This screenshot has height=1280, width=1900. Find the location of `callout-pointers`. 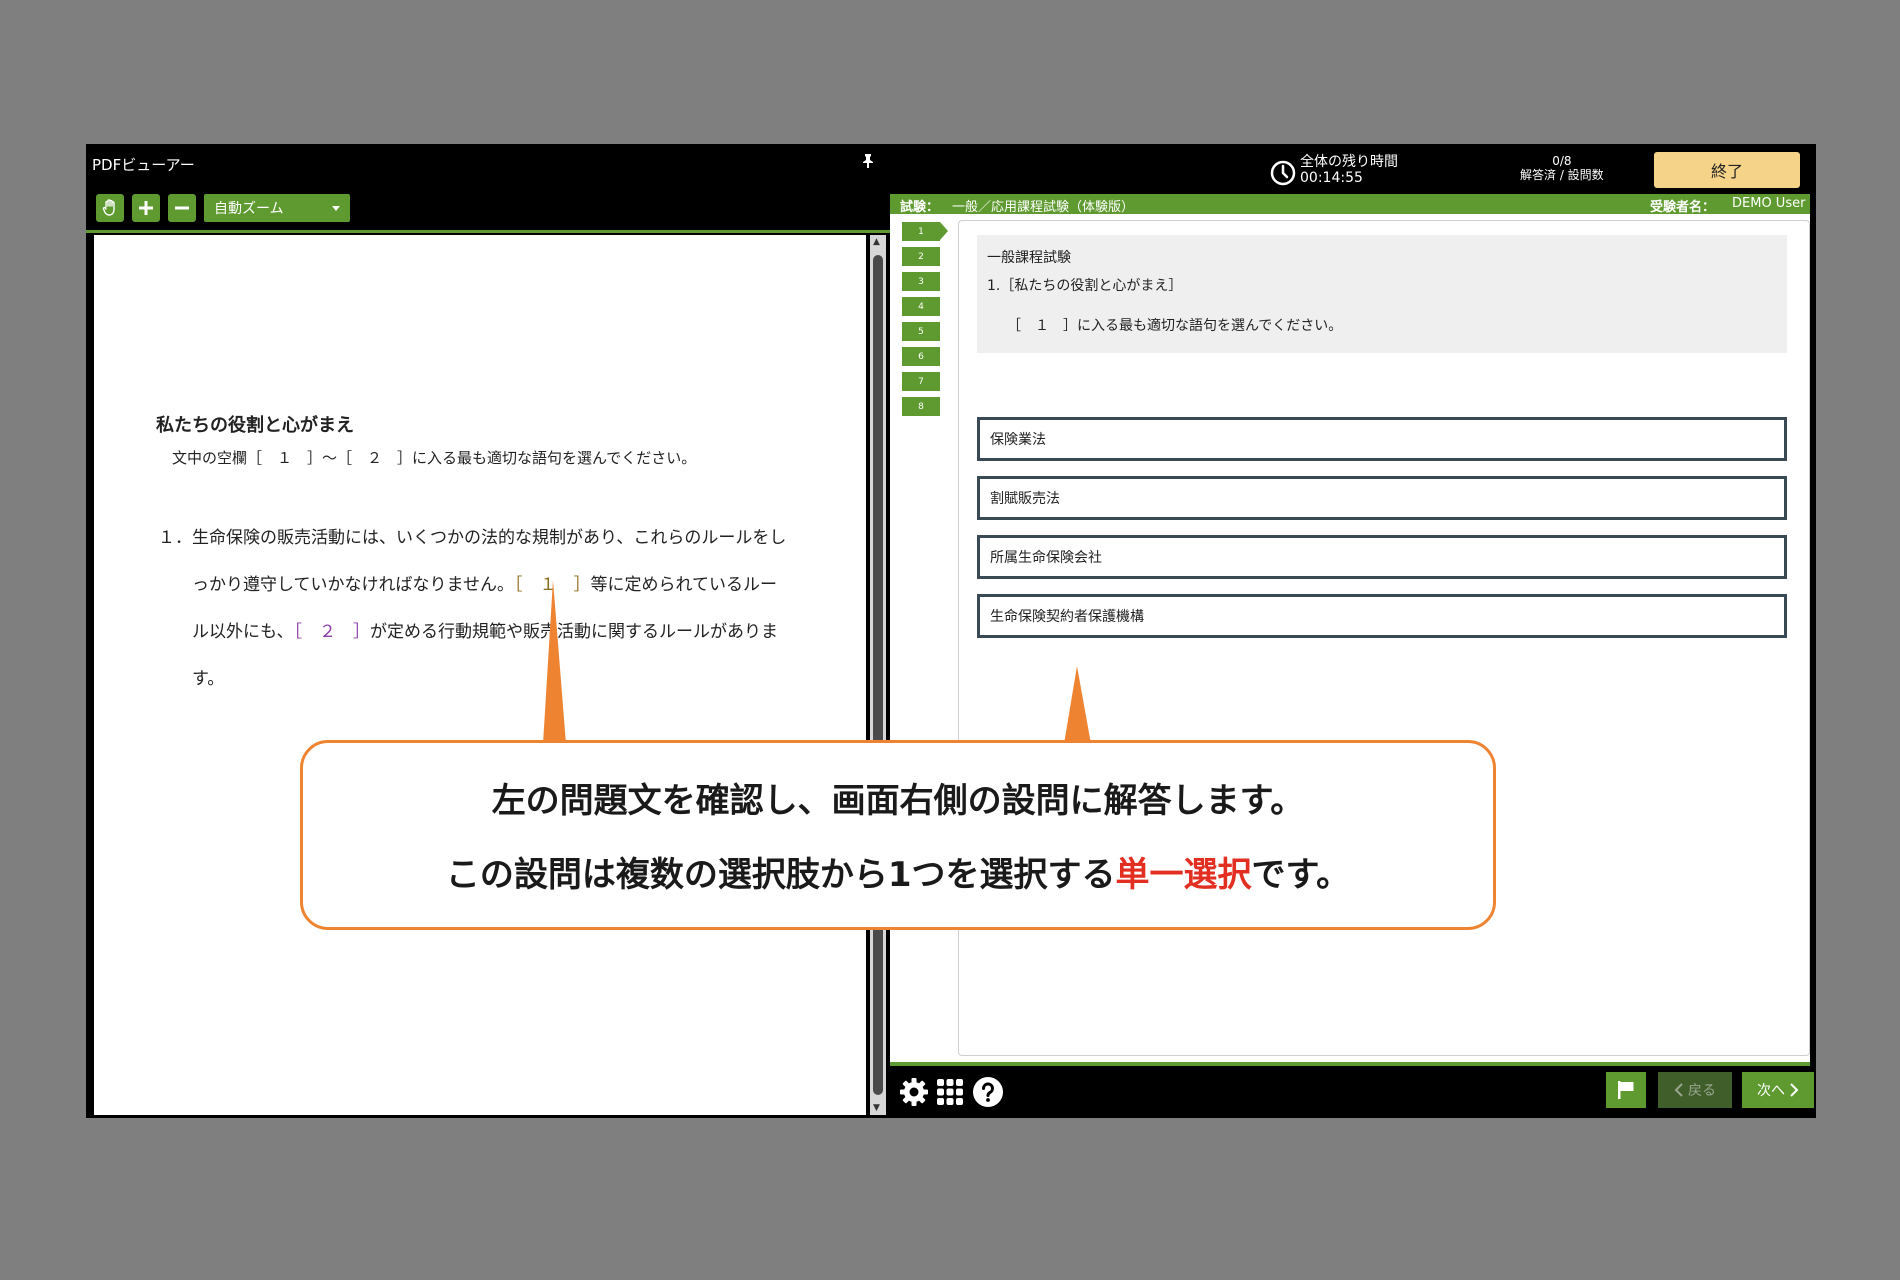

callout-pointers is located at coordinates (817, 662).